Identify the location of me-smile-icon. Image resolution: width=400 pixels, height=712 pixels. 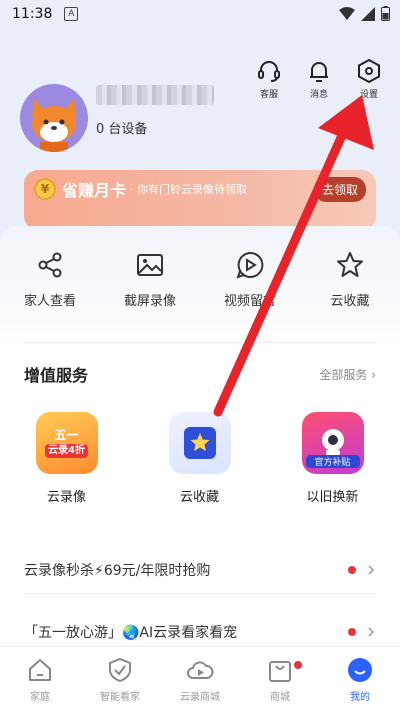
(360, 670).